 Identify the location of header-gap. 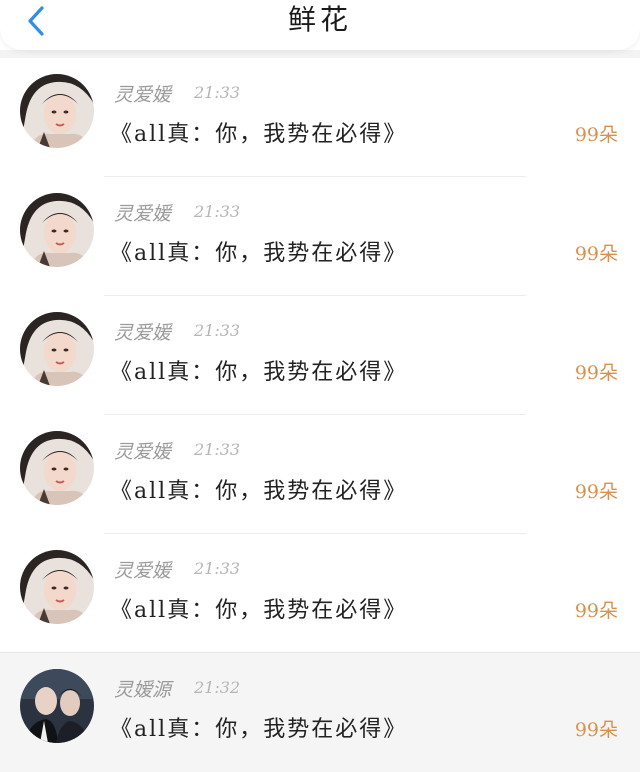
(320, 54).